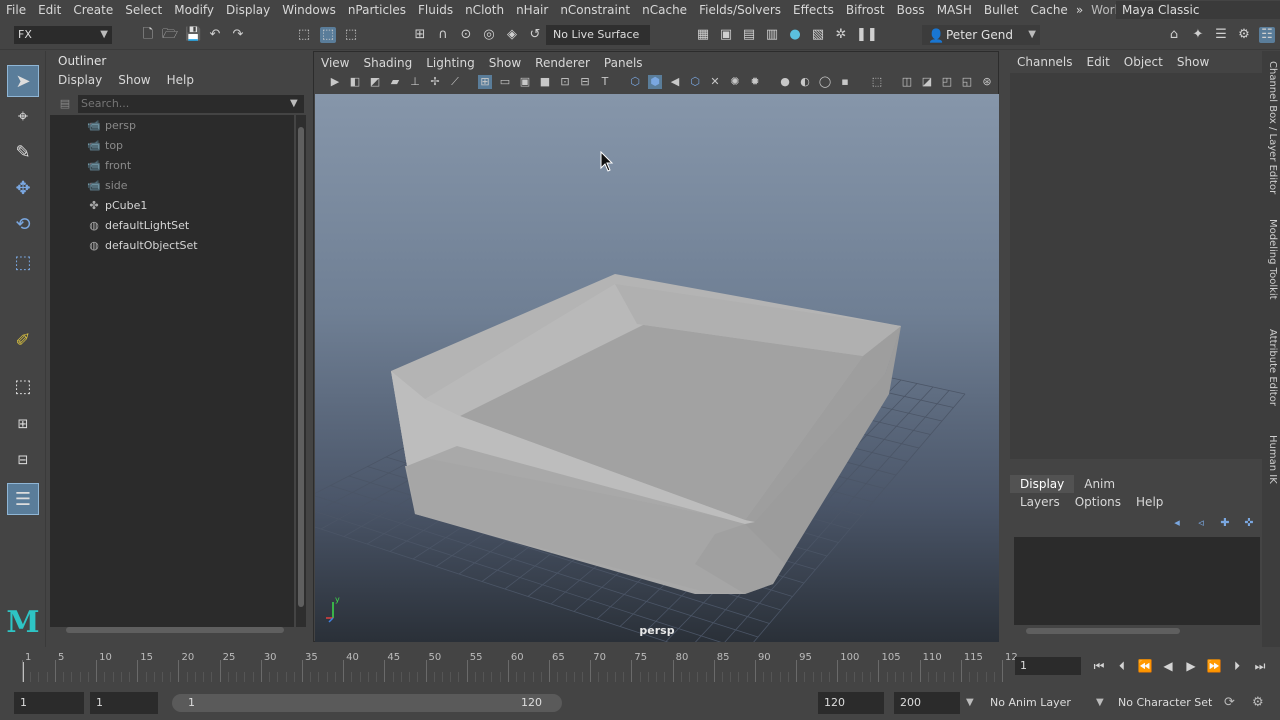 This screenshot has height=720, width=1280. I want to click on resolution-gate-icon: ⟋, so click(455, 82).